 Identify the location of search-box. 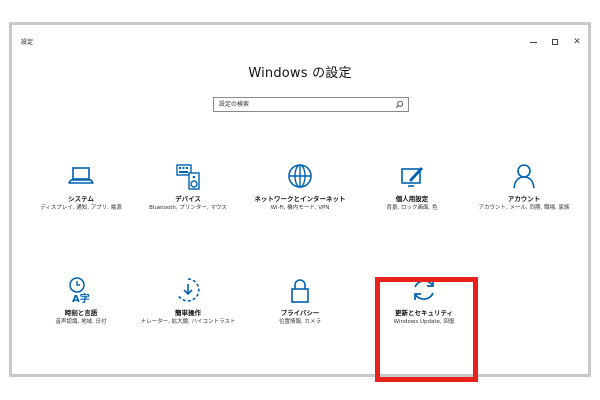
(311, 104).